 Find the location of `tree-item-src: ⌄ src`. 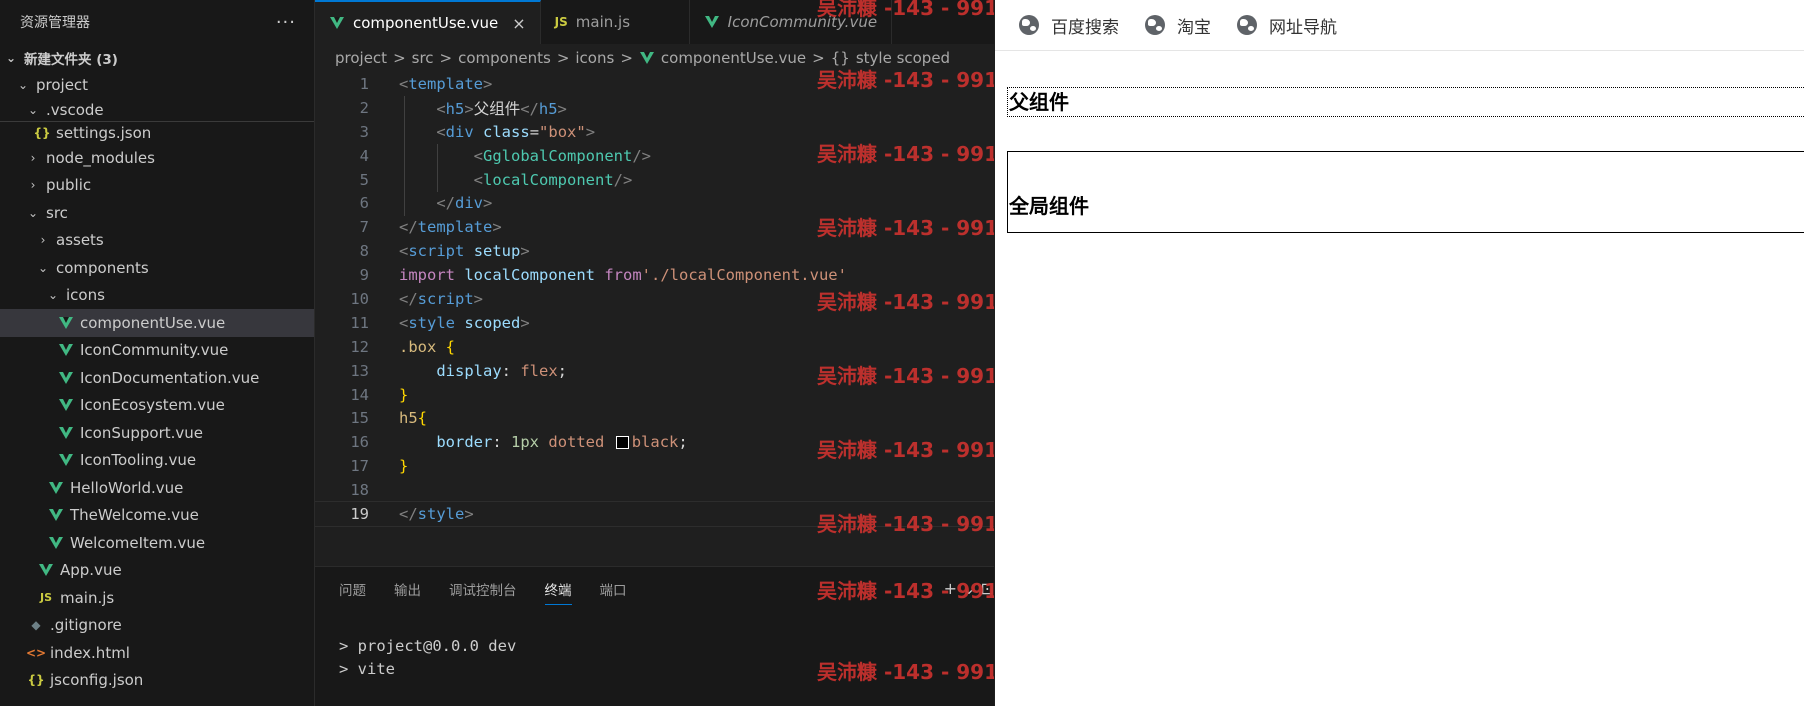

tree-item-src: ⌄ src is located at coordinates (157, 213).